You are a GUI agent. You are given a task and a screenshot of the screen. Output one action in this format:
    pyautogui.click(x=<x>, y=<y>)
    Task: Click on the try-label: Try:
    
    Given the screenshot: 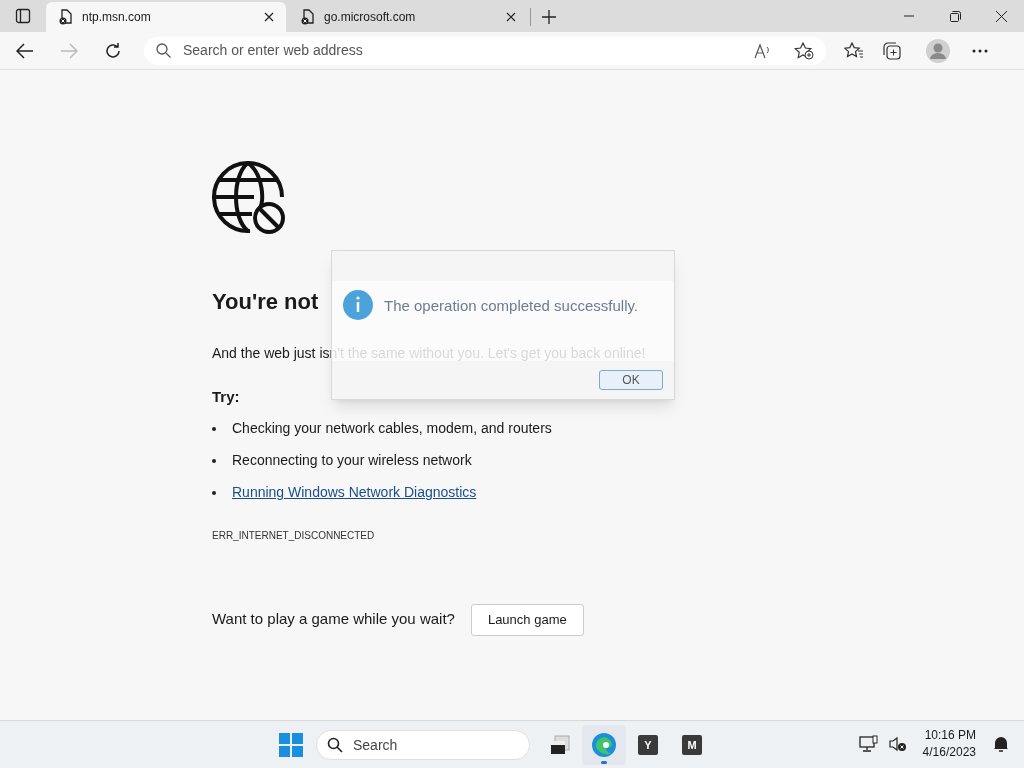 What is the action you would take?
    pyautogui.click(x=226, y=397)
    